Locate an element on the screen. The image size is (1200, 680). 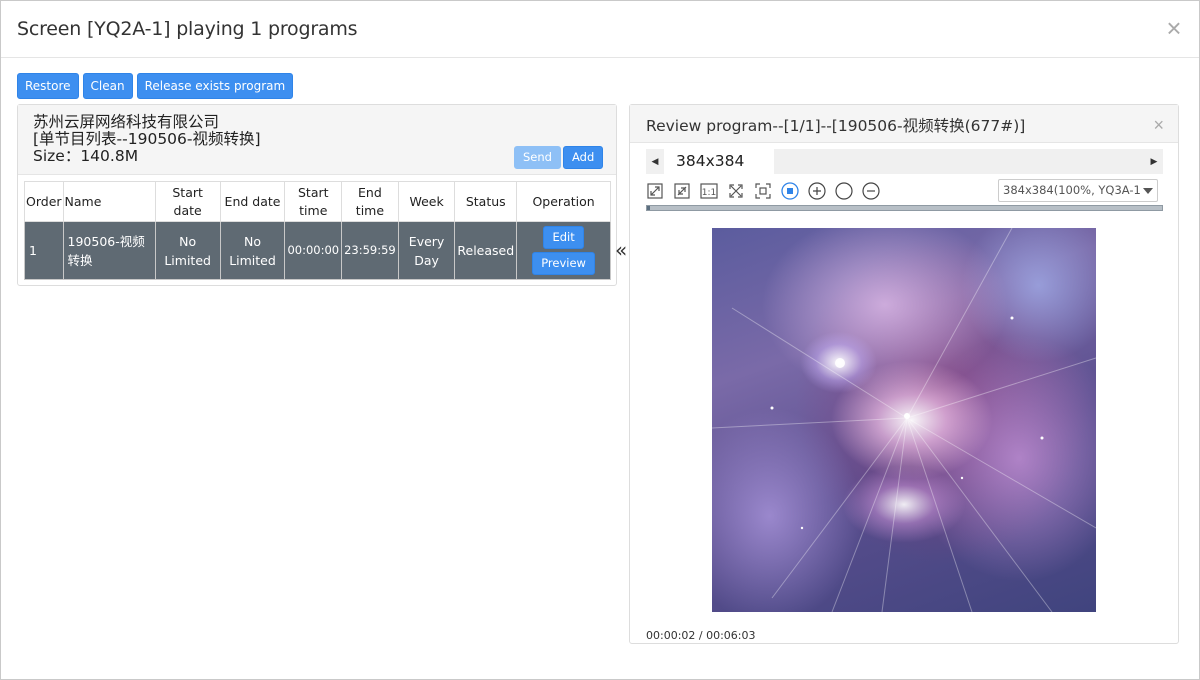
program-list-name: [单节目列表--190506-视频转换] is located at coordinates (147, 139).